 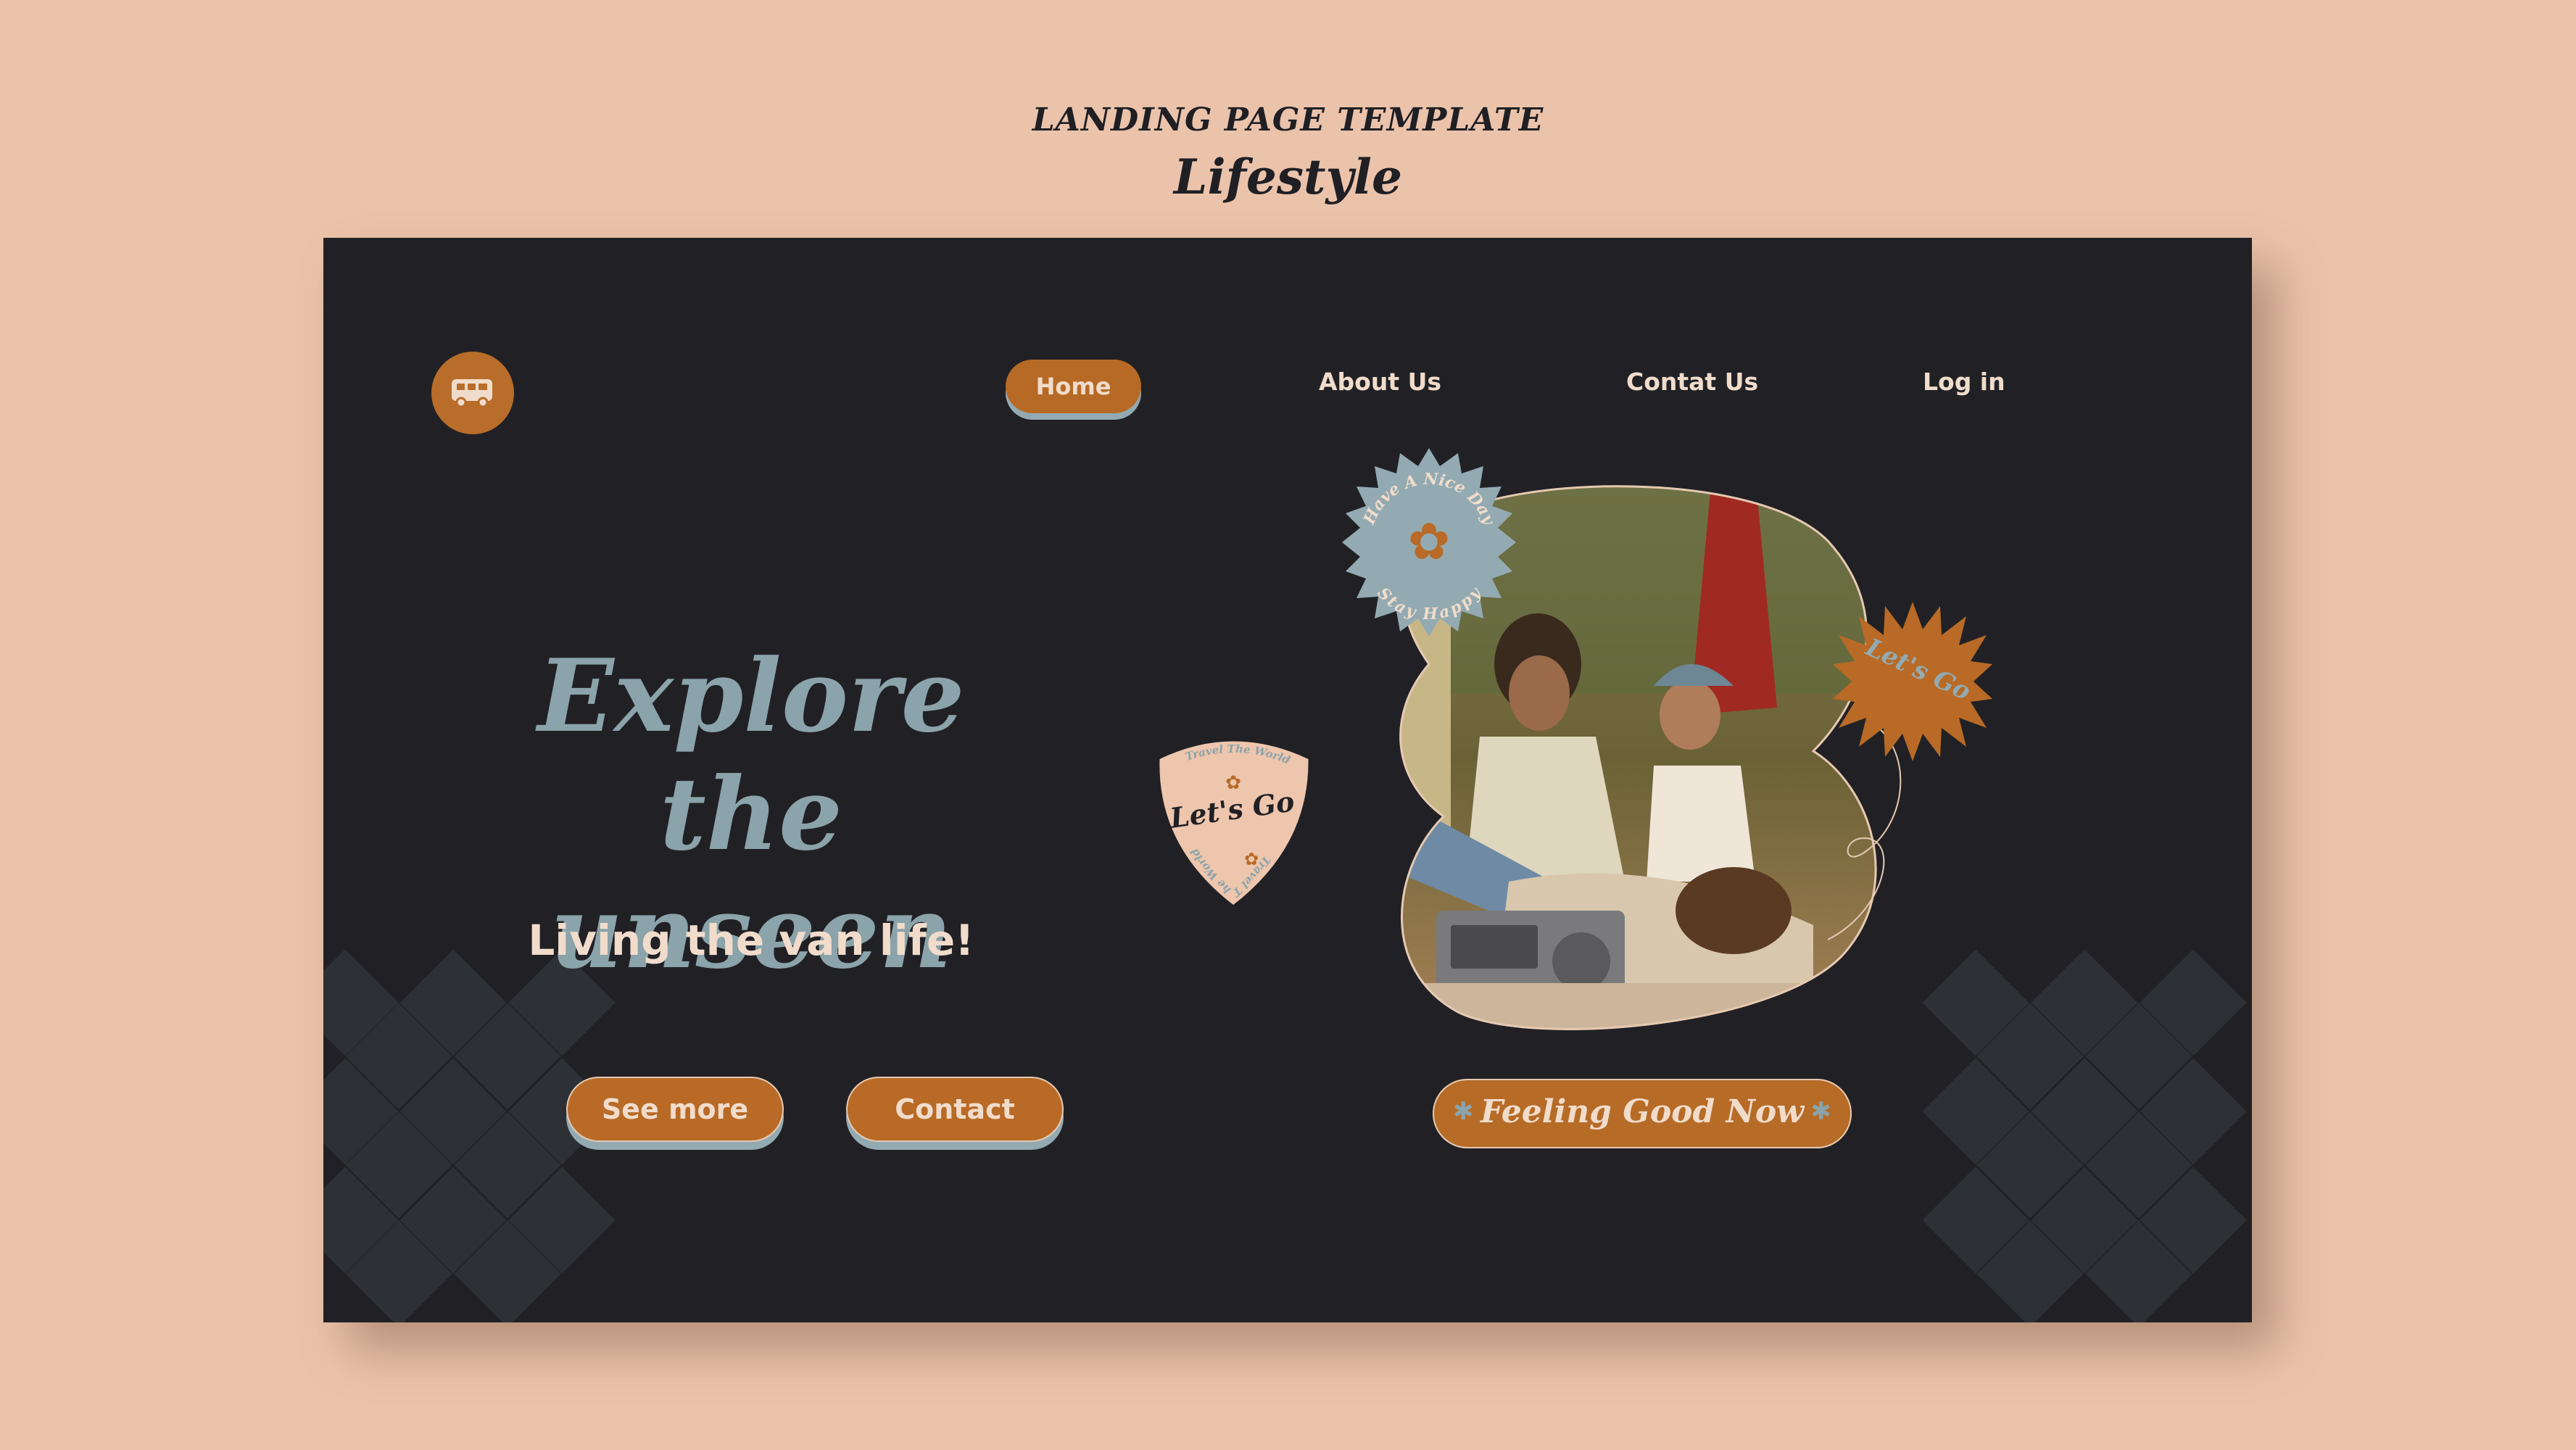 I want to click on nav-login-link: Log in, so click(x=1964, y=382).